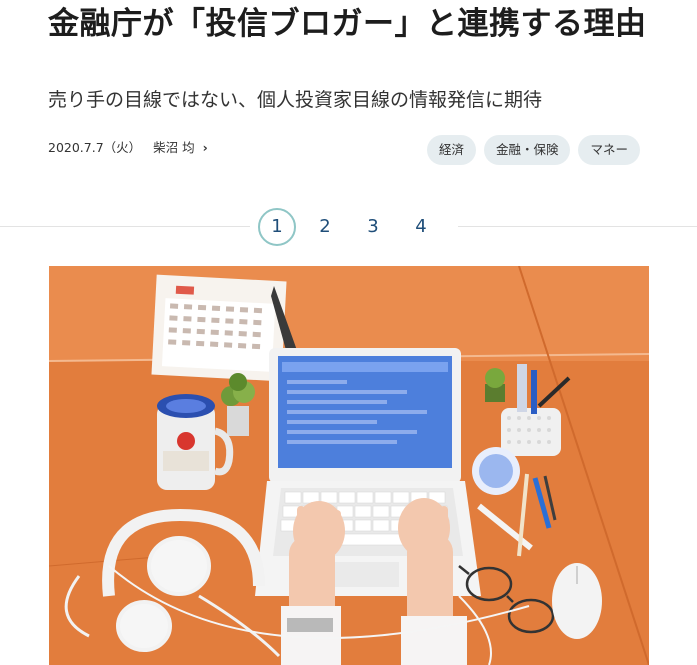 This screenshot has width=697, height=665. What do you see at coordinates (347, 24) in the screenshot?
I see `article-title: 金融庁が「投信ブロガー」と連携する理由` at bounding box center [347, 24].